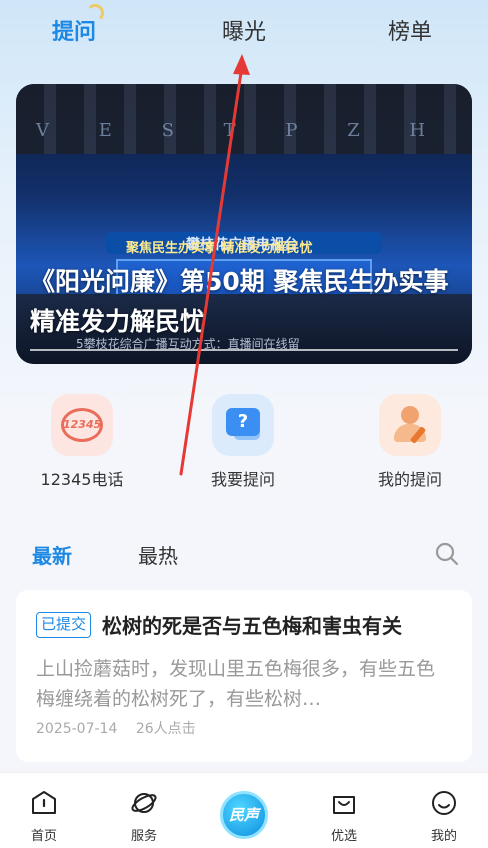 This screenshot has height=848, width=488. I want to click on nav-label: 服务, so click(143, 836).